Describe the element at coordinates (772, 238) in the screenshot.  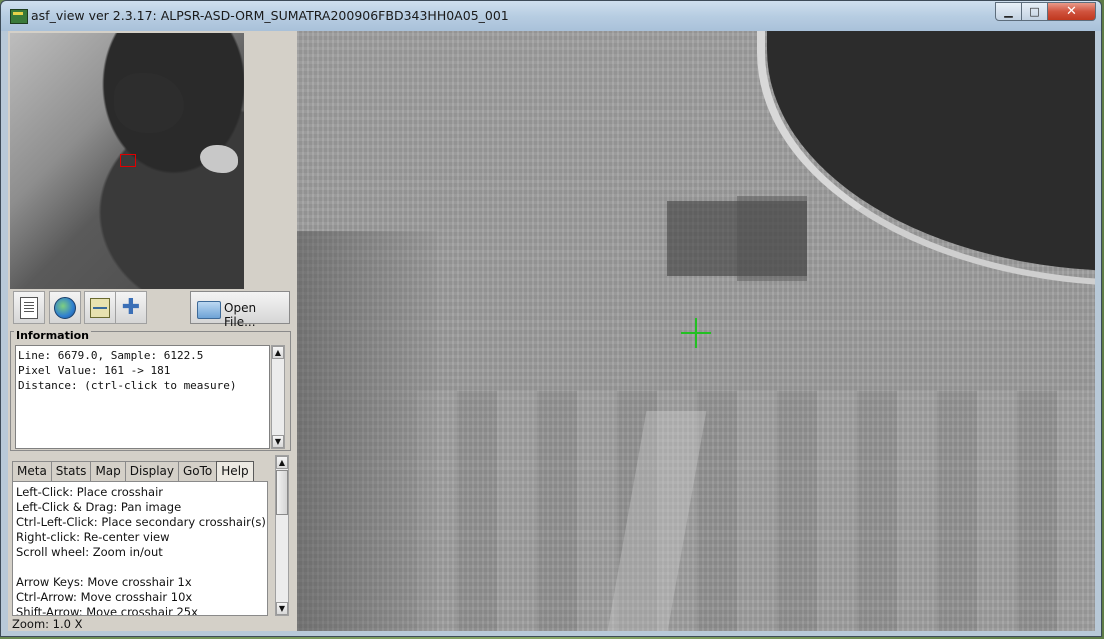
I see `dark-field-patch` at that location.